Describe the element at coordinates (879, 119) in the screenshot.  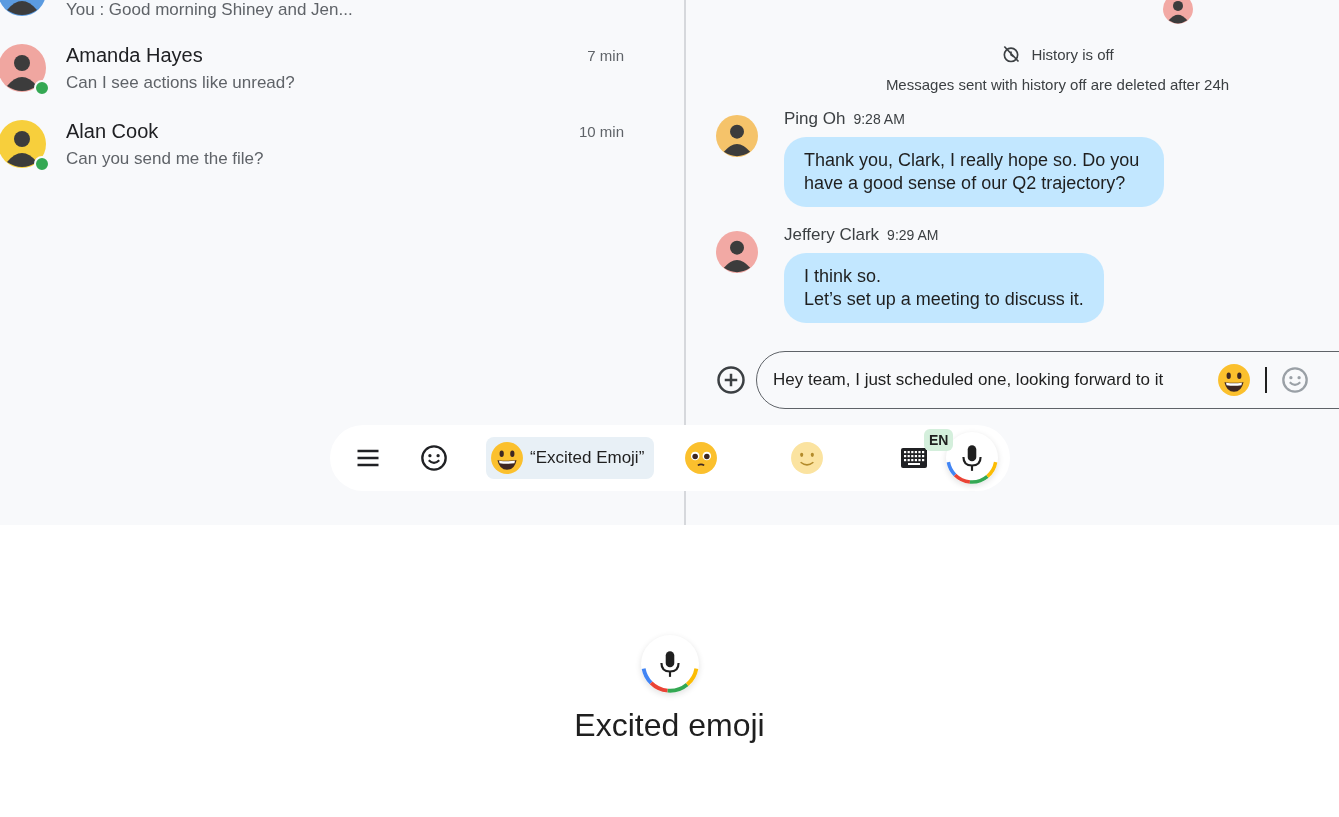
I see `message-time: 9:28 AM` at that location.